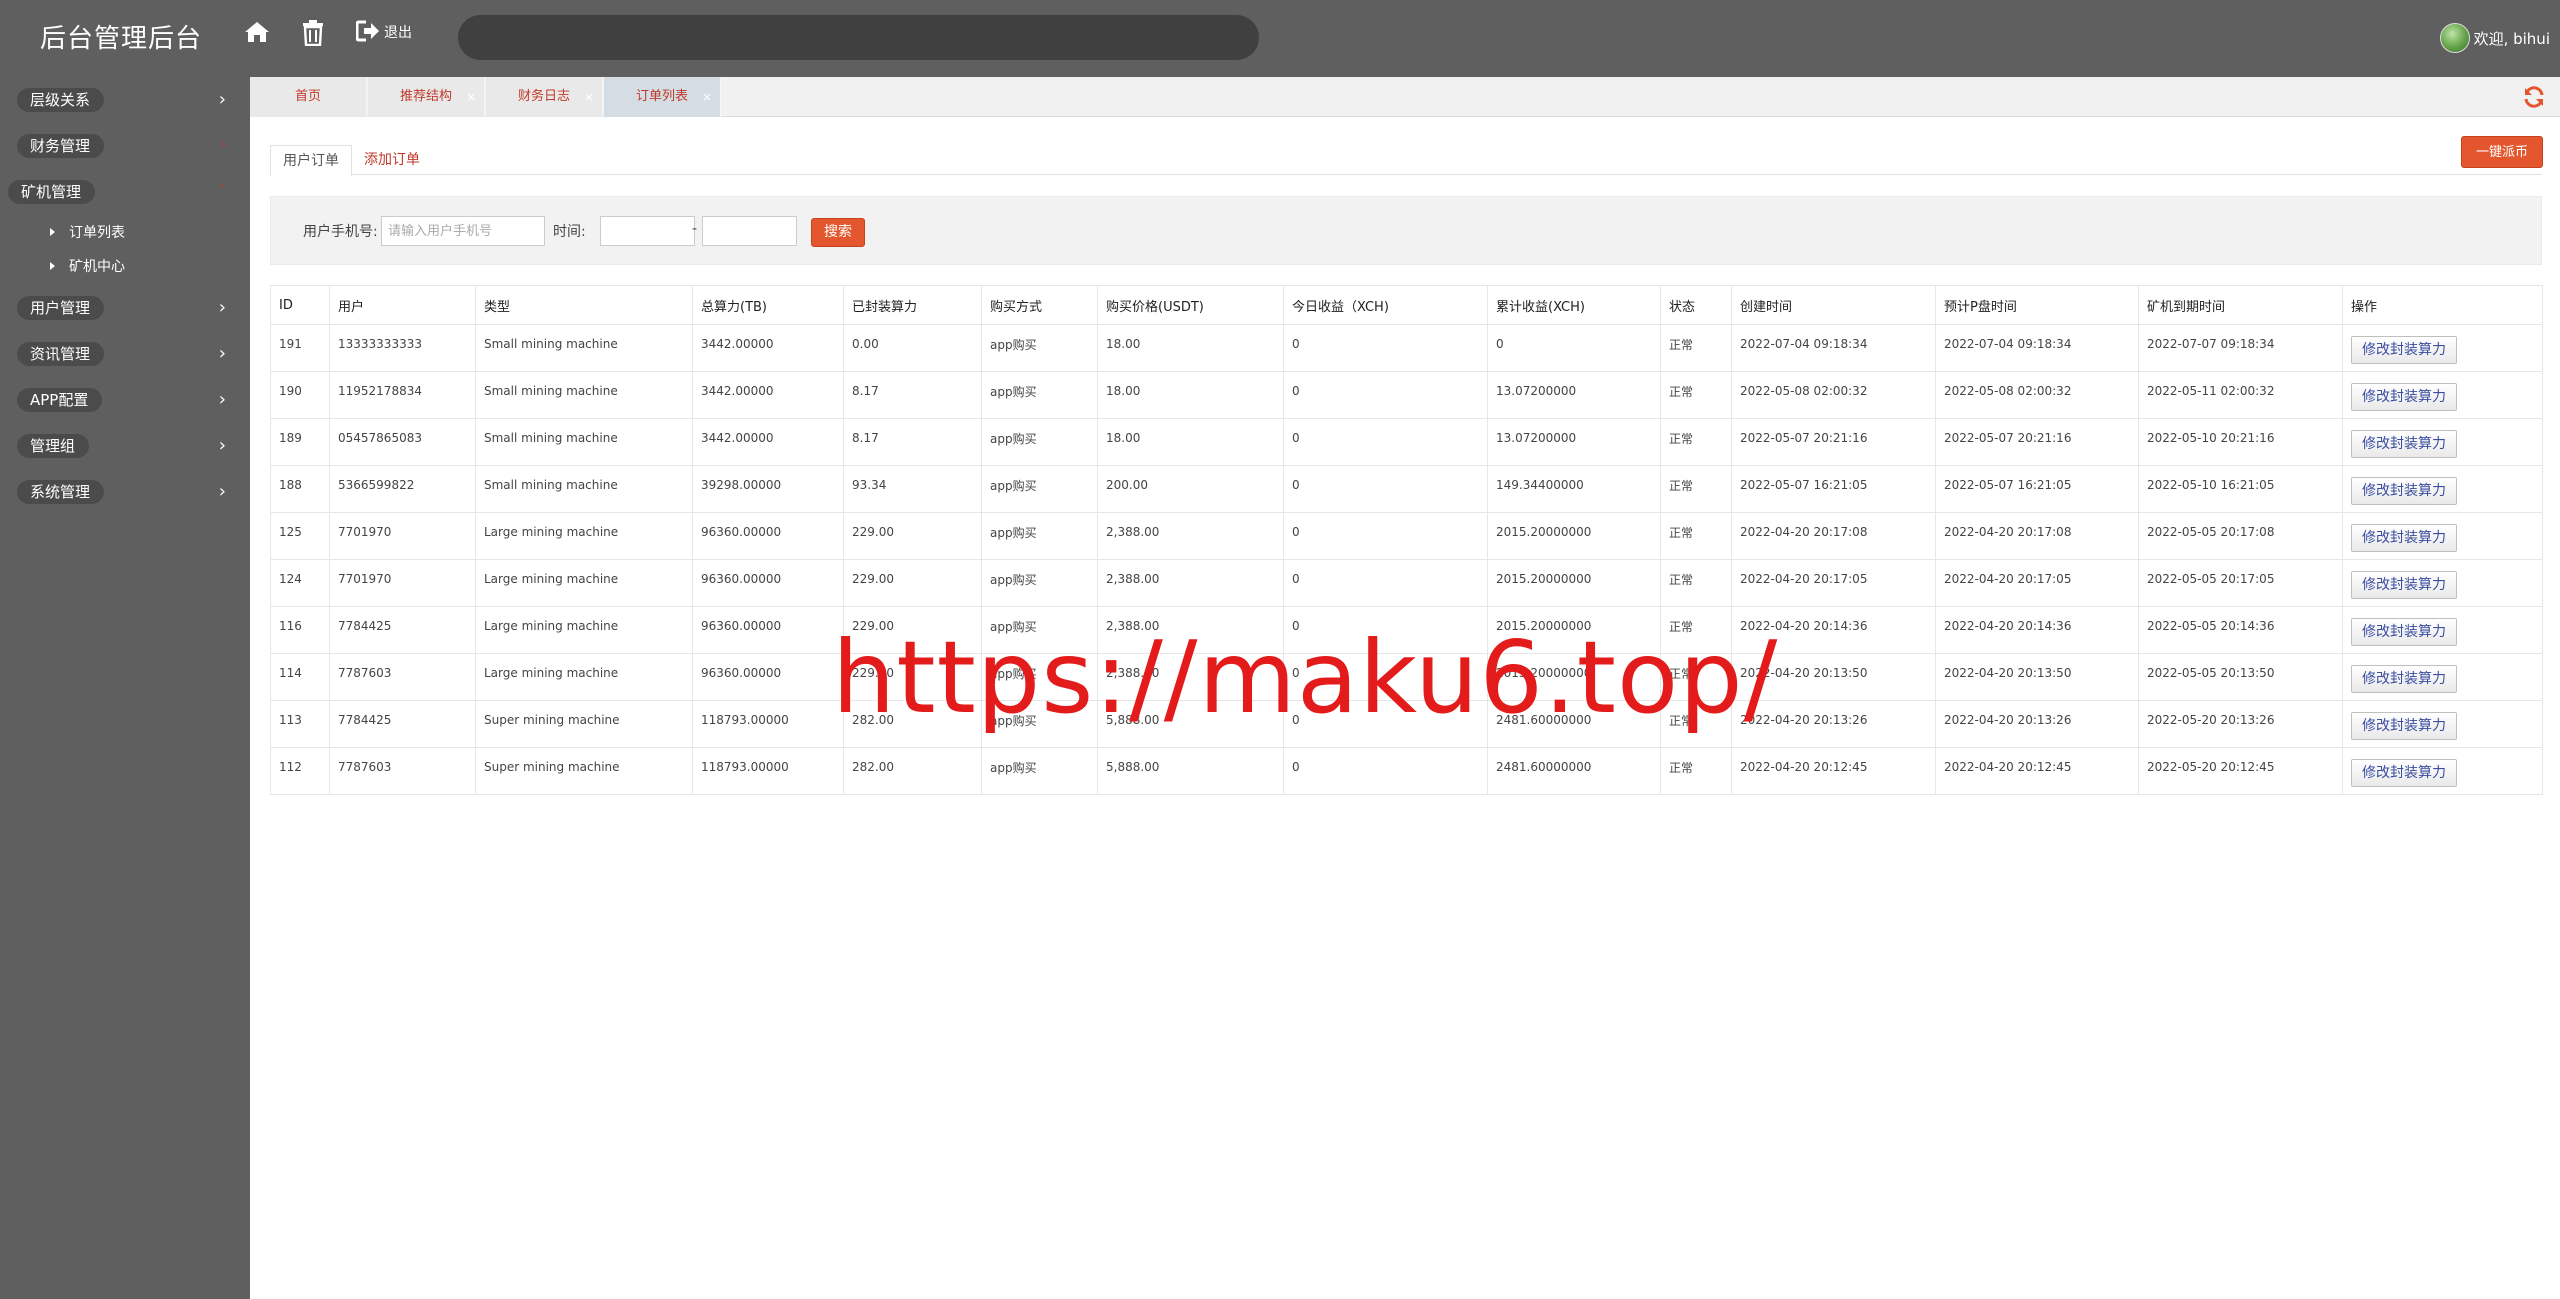 The height and width of the screenshot is (1299, 2560). I want to click on table-cell: 189, so click(300, 442).